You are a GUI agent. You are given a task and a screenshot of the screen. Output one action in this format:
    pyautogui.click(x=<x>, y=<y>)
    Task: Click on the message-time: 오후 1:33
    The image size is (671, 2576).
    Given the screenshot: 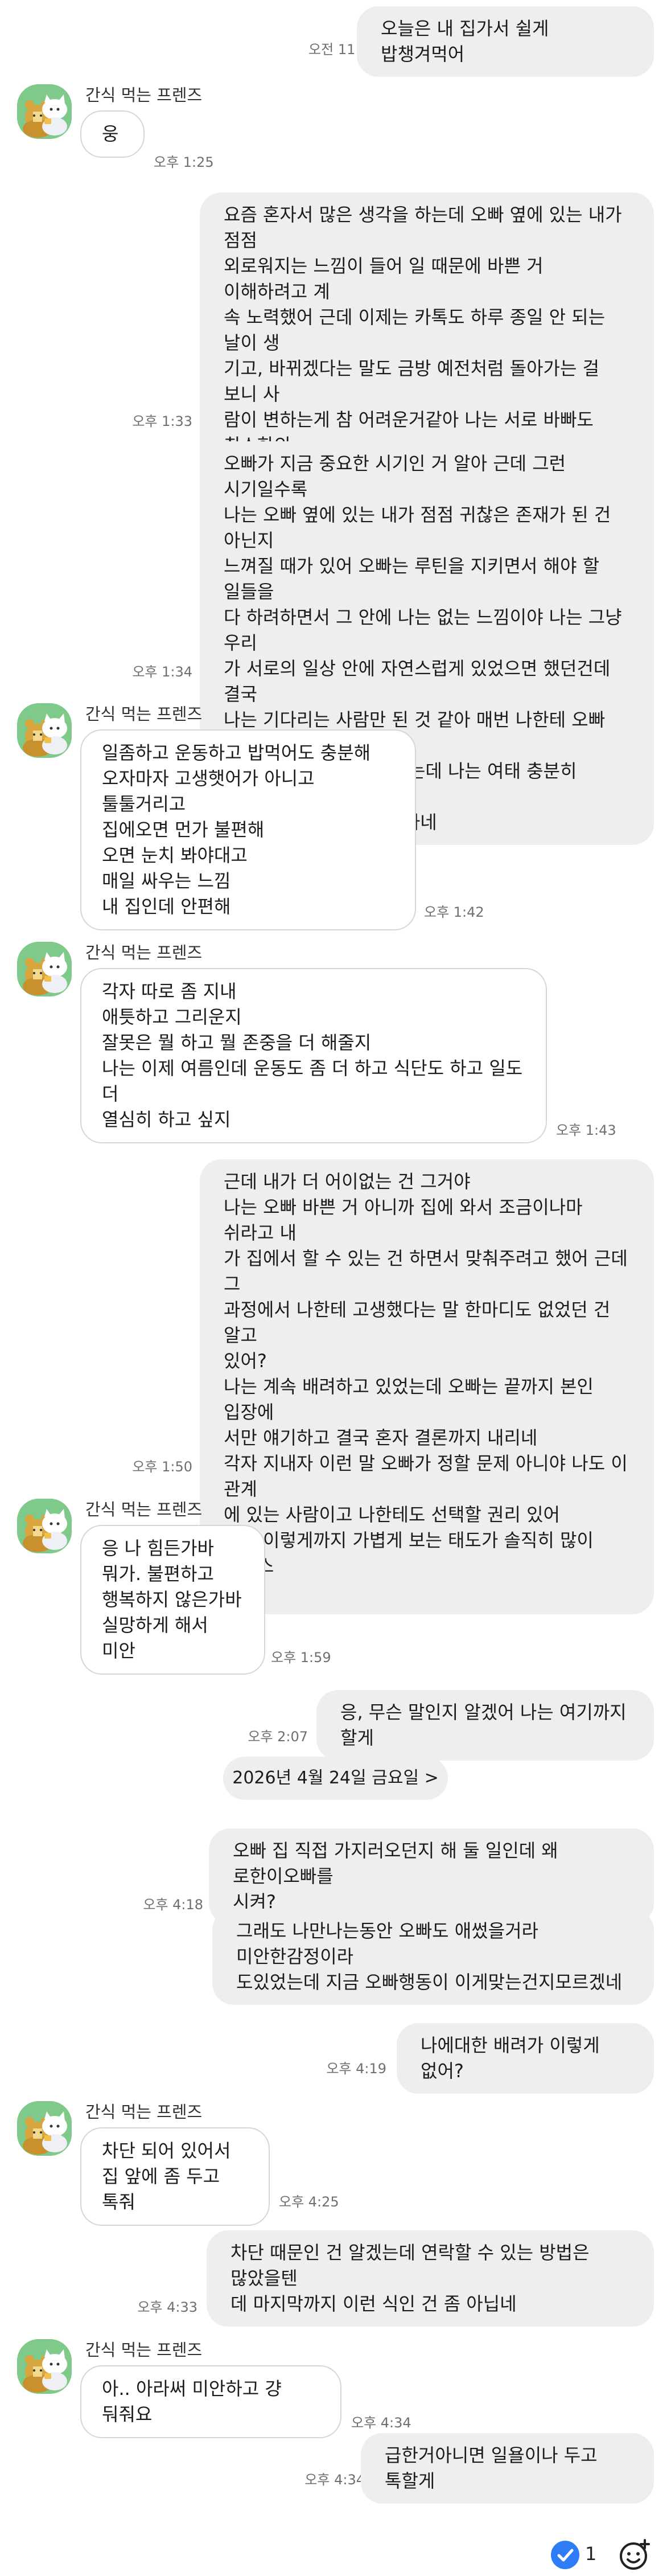 What is the action you would take?
    pyautogui.click(x=162, y=421)
    